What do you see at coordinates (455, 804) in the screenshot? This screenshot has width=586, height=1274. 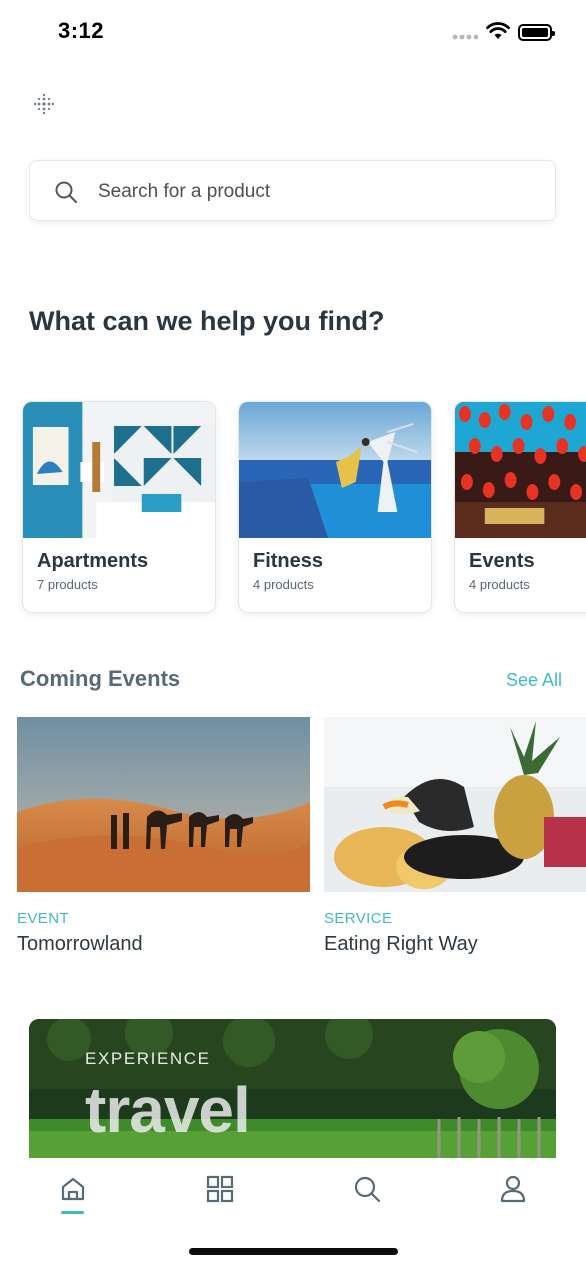 I see `event-image-food` at bounding box center [455, 804].